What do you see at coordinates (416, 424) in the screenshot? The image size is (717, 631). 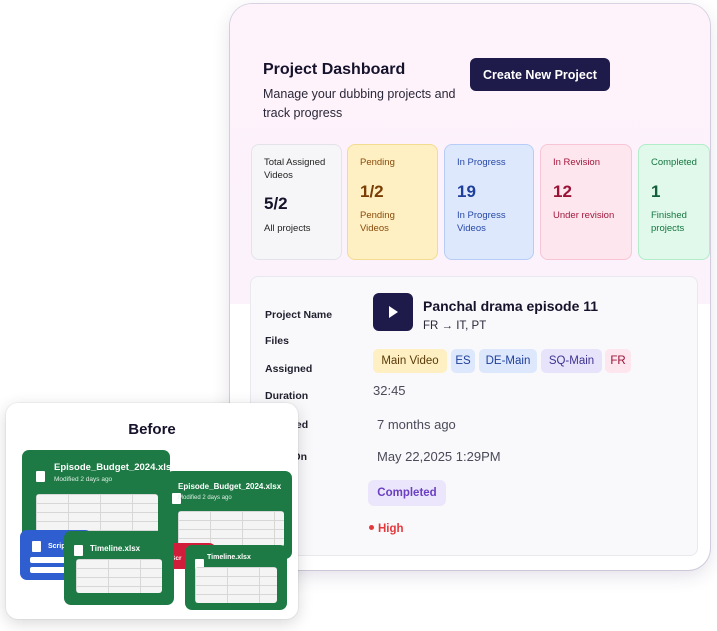 I see `modified-value: 7 months ago` at bounding box center [416, 424].